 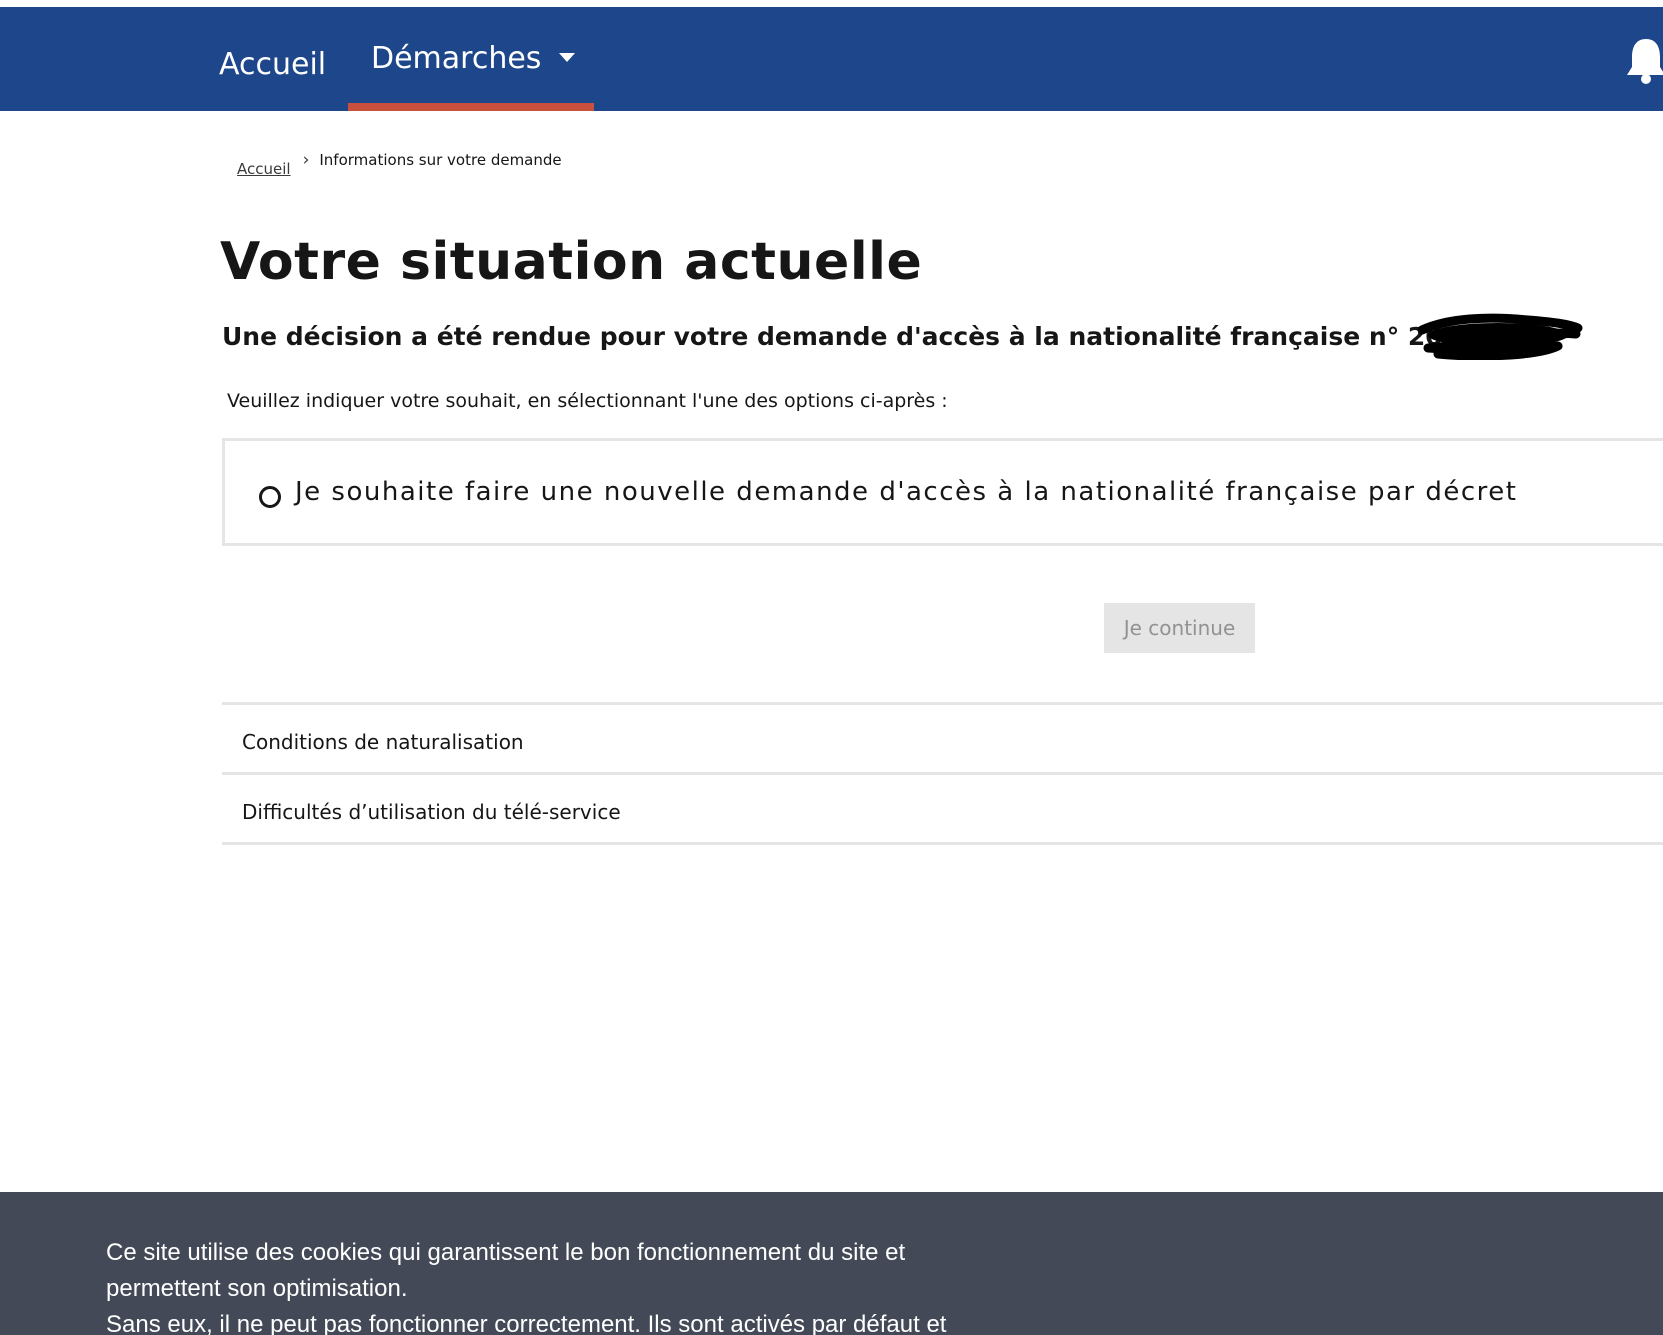 What do you see at coordinates (270, 497) in the screenshot?
I see `radio-button` at bounding box center [270, 497].